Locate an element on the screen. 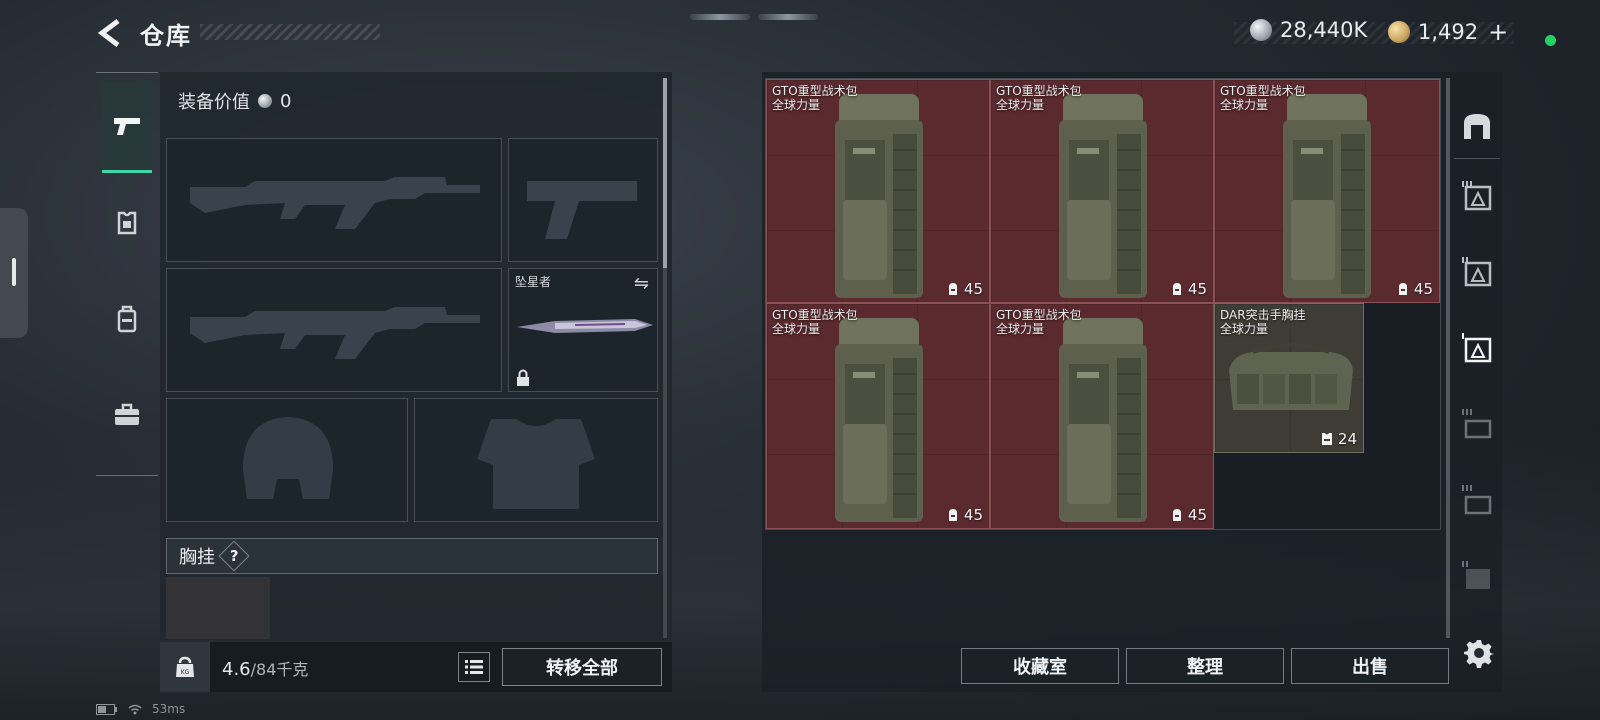  storage-home-icon is located at coordinates (1477, 126).